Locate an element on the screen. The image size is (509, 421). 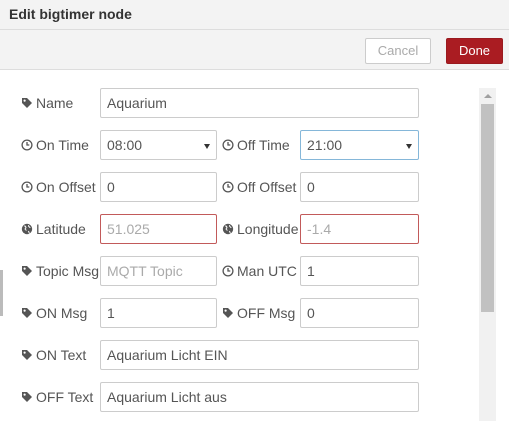
off-time-select: 21:00 is located at coordinates (359, 145).